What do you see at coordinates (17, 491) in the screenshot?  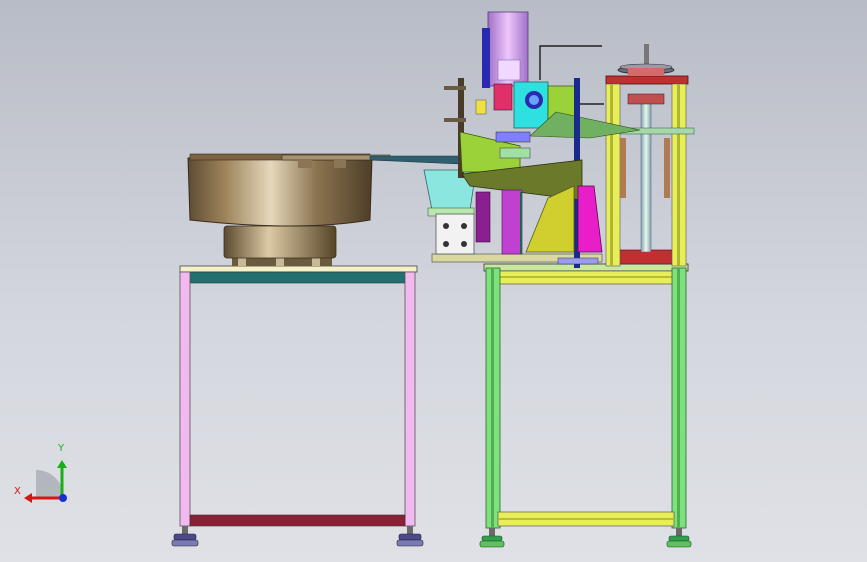 I see `x-axis-label: X` at bounding box center [17, 491].